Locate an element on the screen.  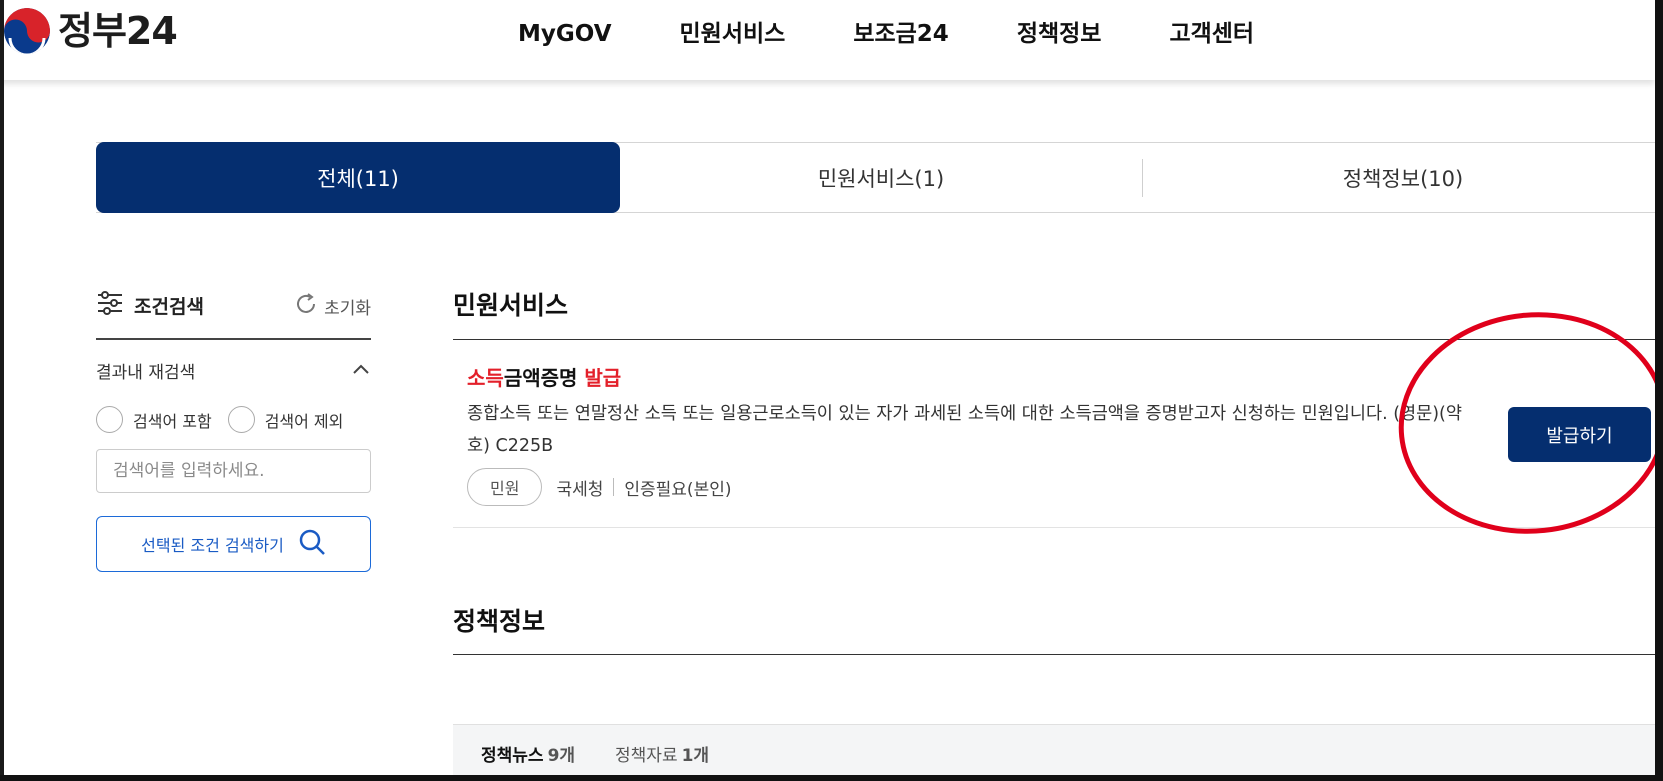
search-selected-conditions-button: 선택된 조건 검색하기 is located at coordinates (233, 544).